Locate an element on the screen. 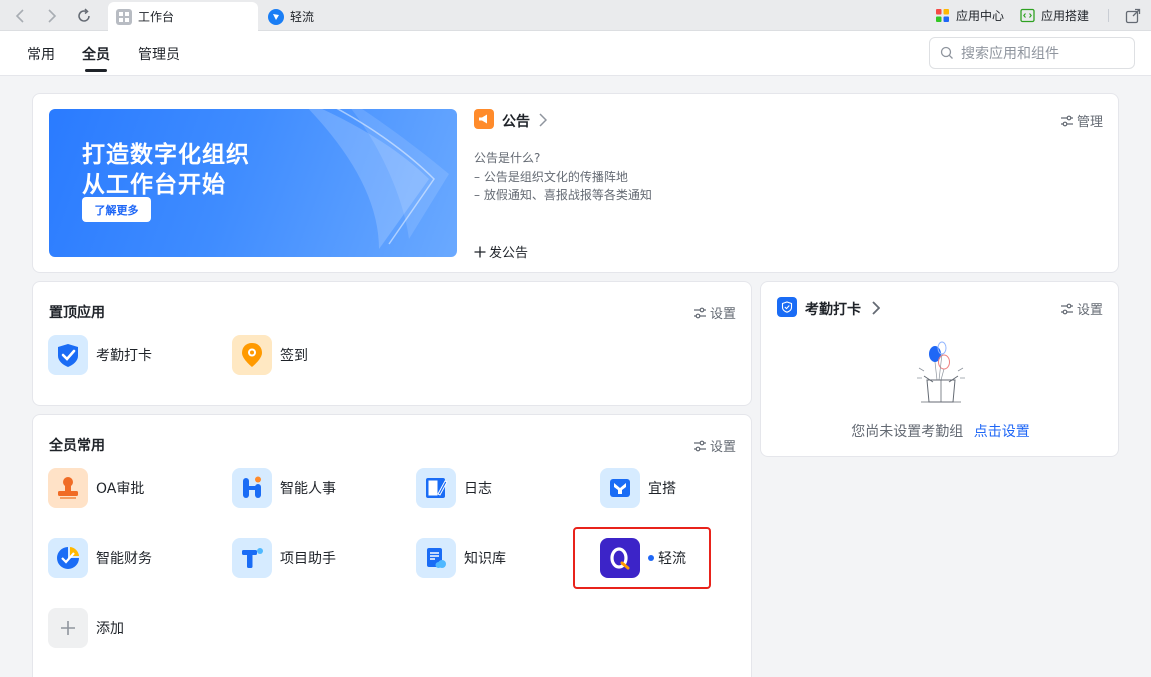  app-yida: 宜搭 is located at coordinates (685, 488).